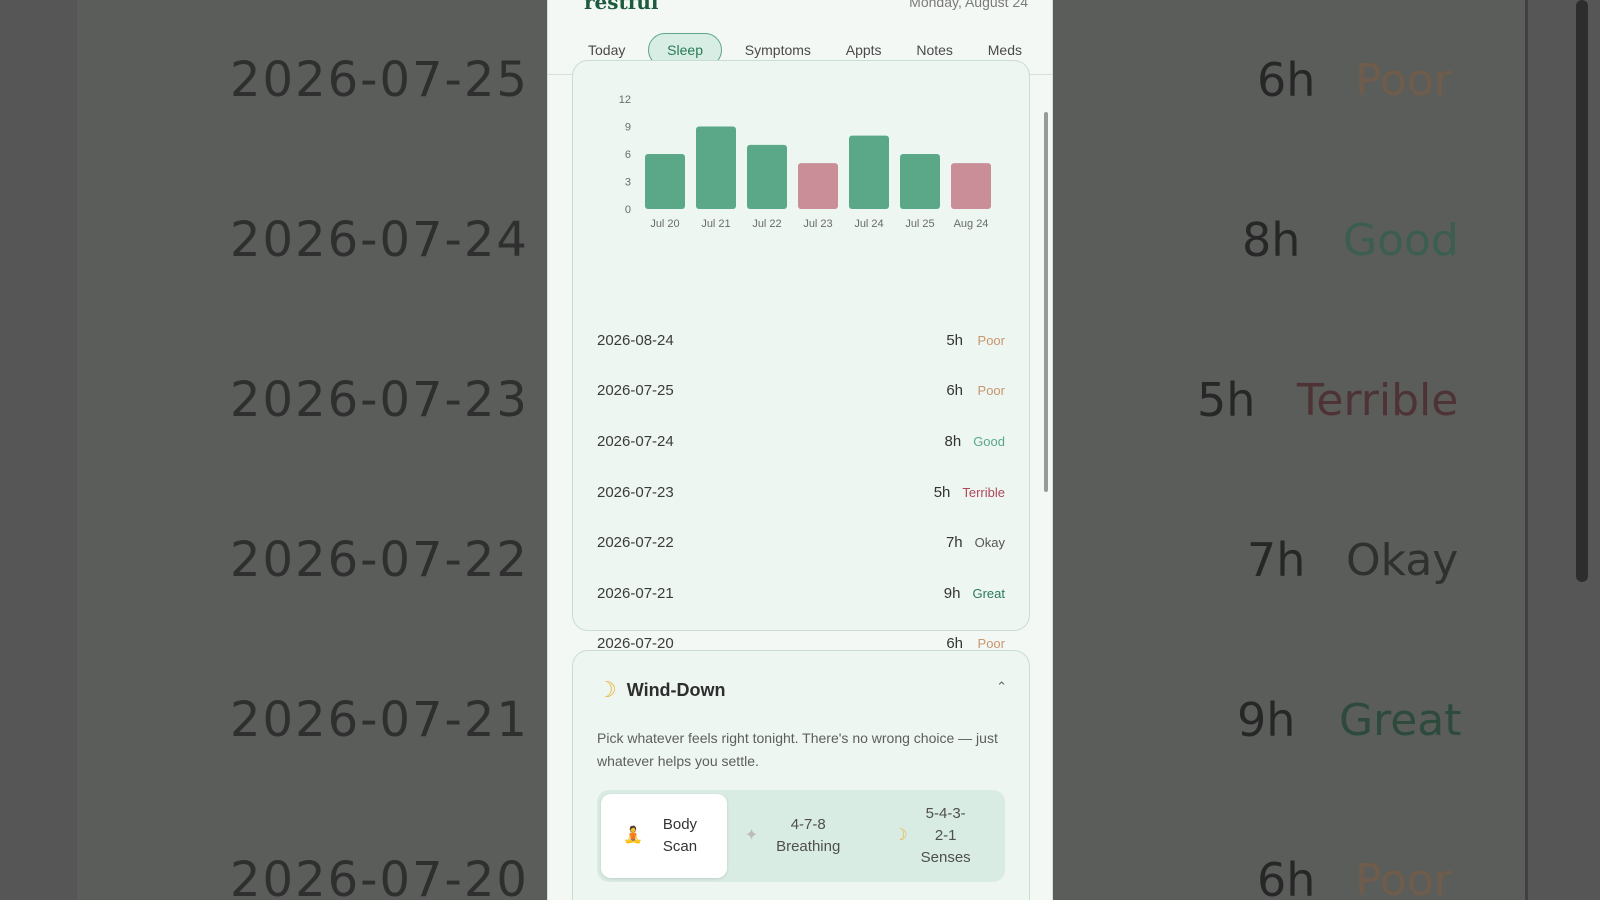 The height and width of the screenshot is (900, 1600). I want to click on x-tick-label: Jul 21, so click(715, 224).